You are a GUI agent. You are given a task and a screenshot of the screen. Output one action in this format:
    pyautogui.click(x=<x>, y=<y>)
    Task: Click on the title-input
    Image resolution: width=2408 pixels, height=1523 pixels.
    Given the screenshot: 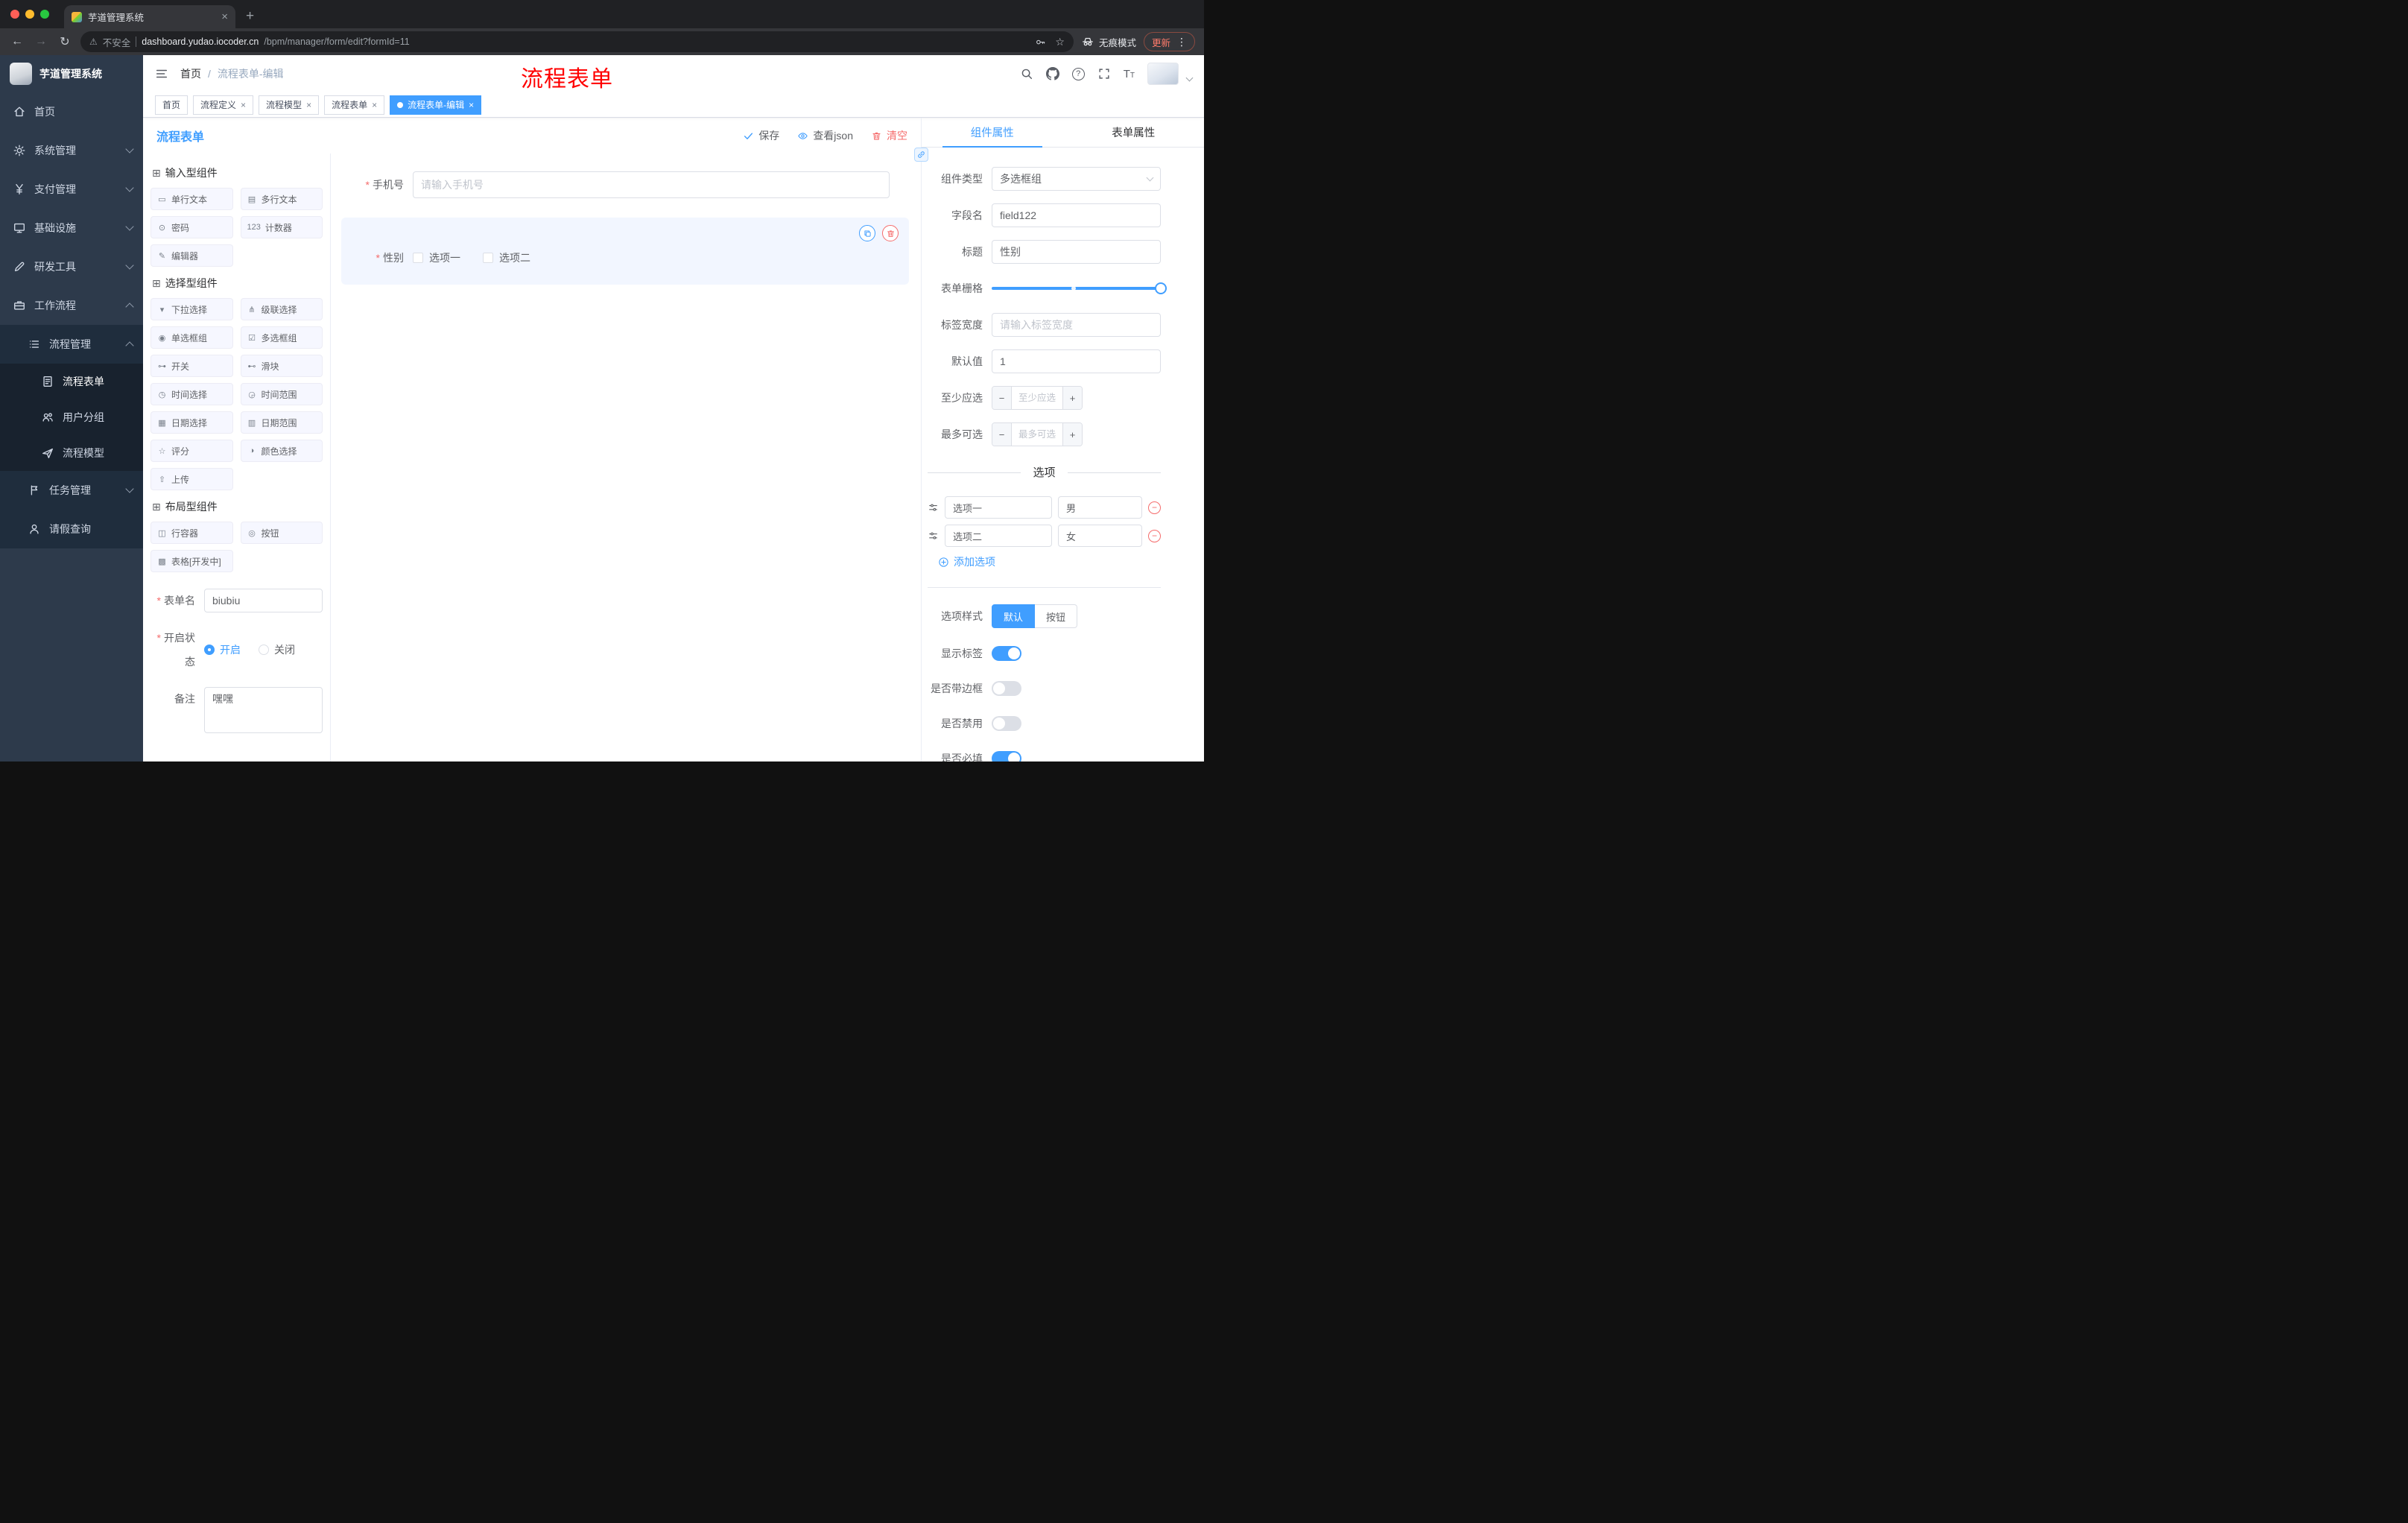 What is the action you would take?
    pyautogui.click(x=1076, y=252)
    